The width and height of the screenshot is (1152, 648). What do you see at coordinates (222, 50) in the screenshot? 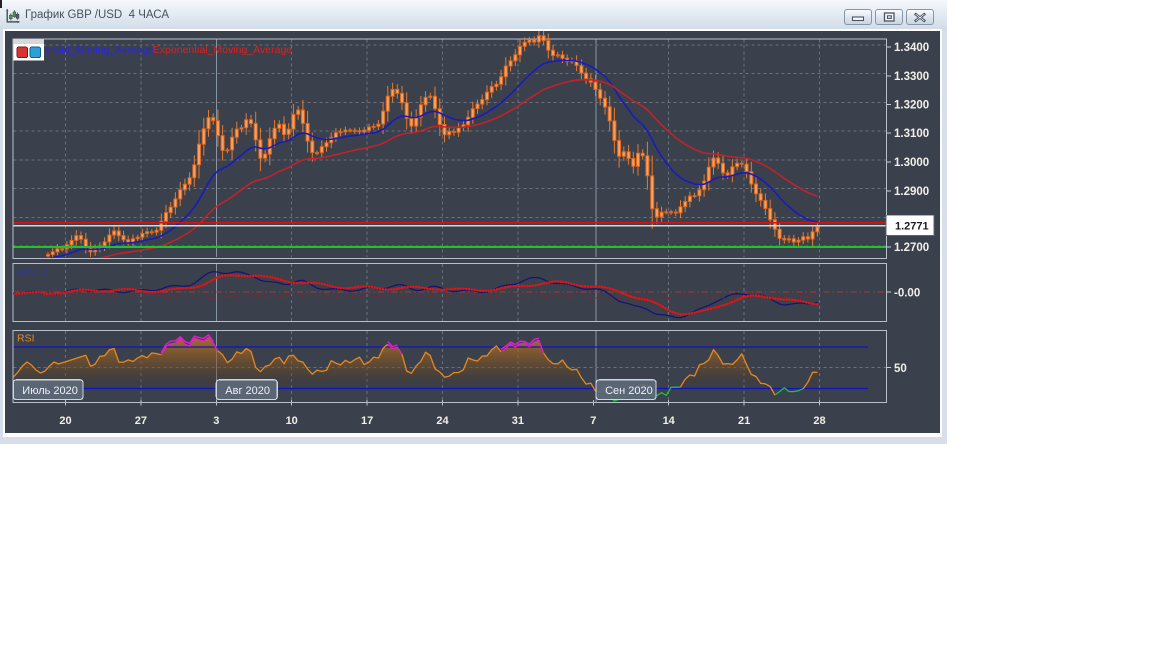
I see `svg-text: Exponential_Moving_Average` at bounding box center [222, 50].